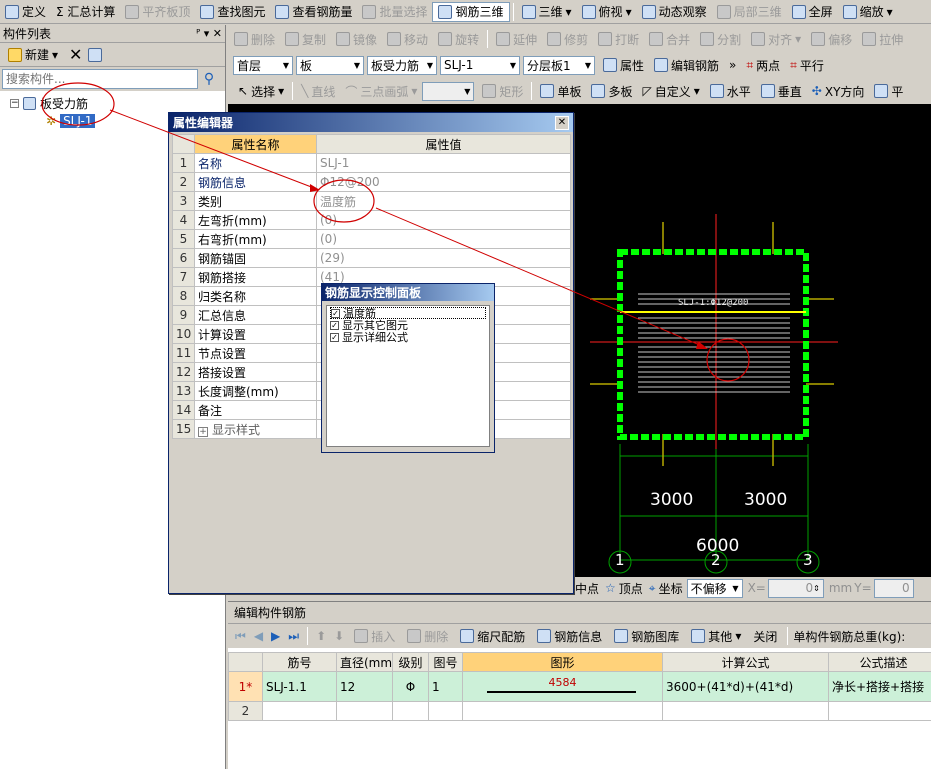 This screenshot has width=931, height=769. Describe the element at coordinates (579, 711) in the screenshot. I see `table-row: 2` at that location.